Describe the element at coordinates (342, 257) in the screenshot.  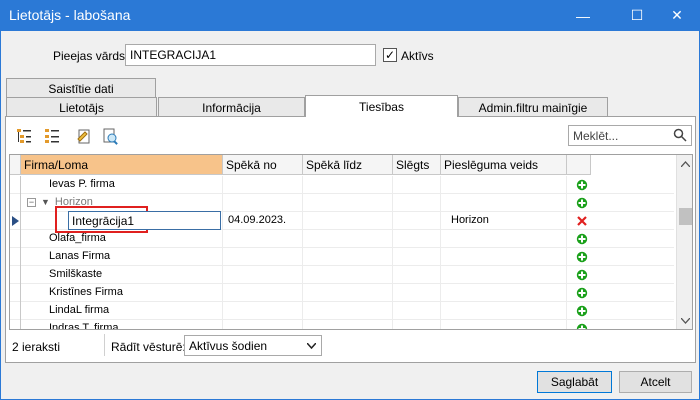
I see `table-row: Lanas Firma` at that location.